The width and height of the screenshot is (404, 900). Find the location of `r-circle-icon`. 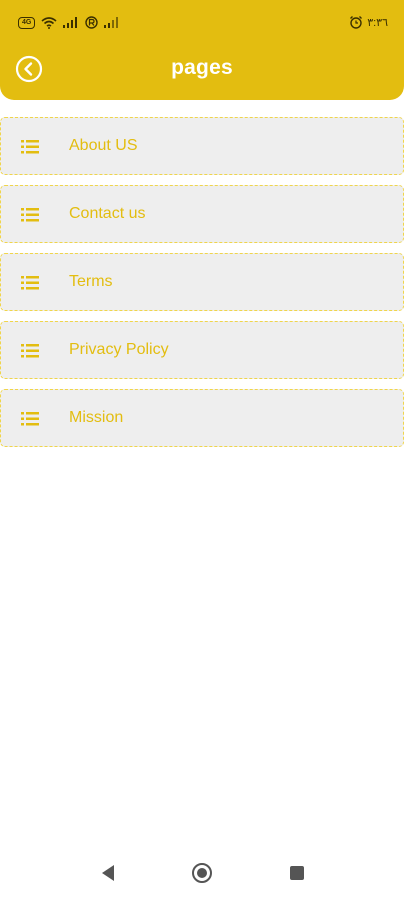

r-circle-icon is located at coordinates (92, 22).